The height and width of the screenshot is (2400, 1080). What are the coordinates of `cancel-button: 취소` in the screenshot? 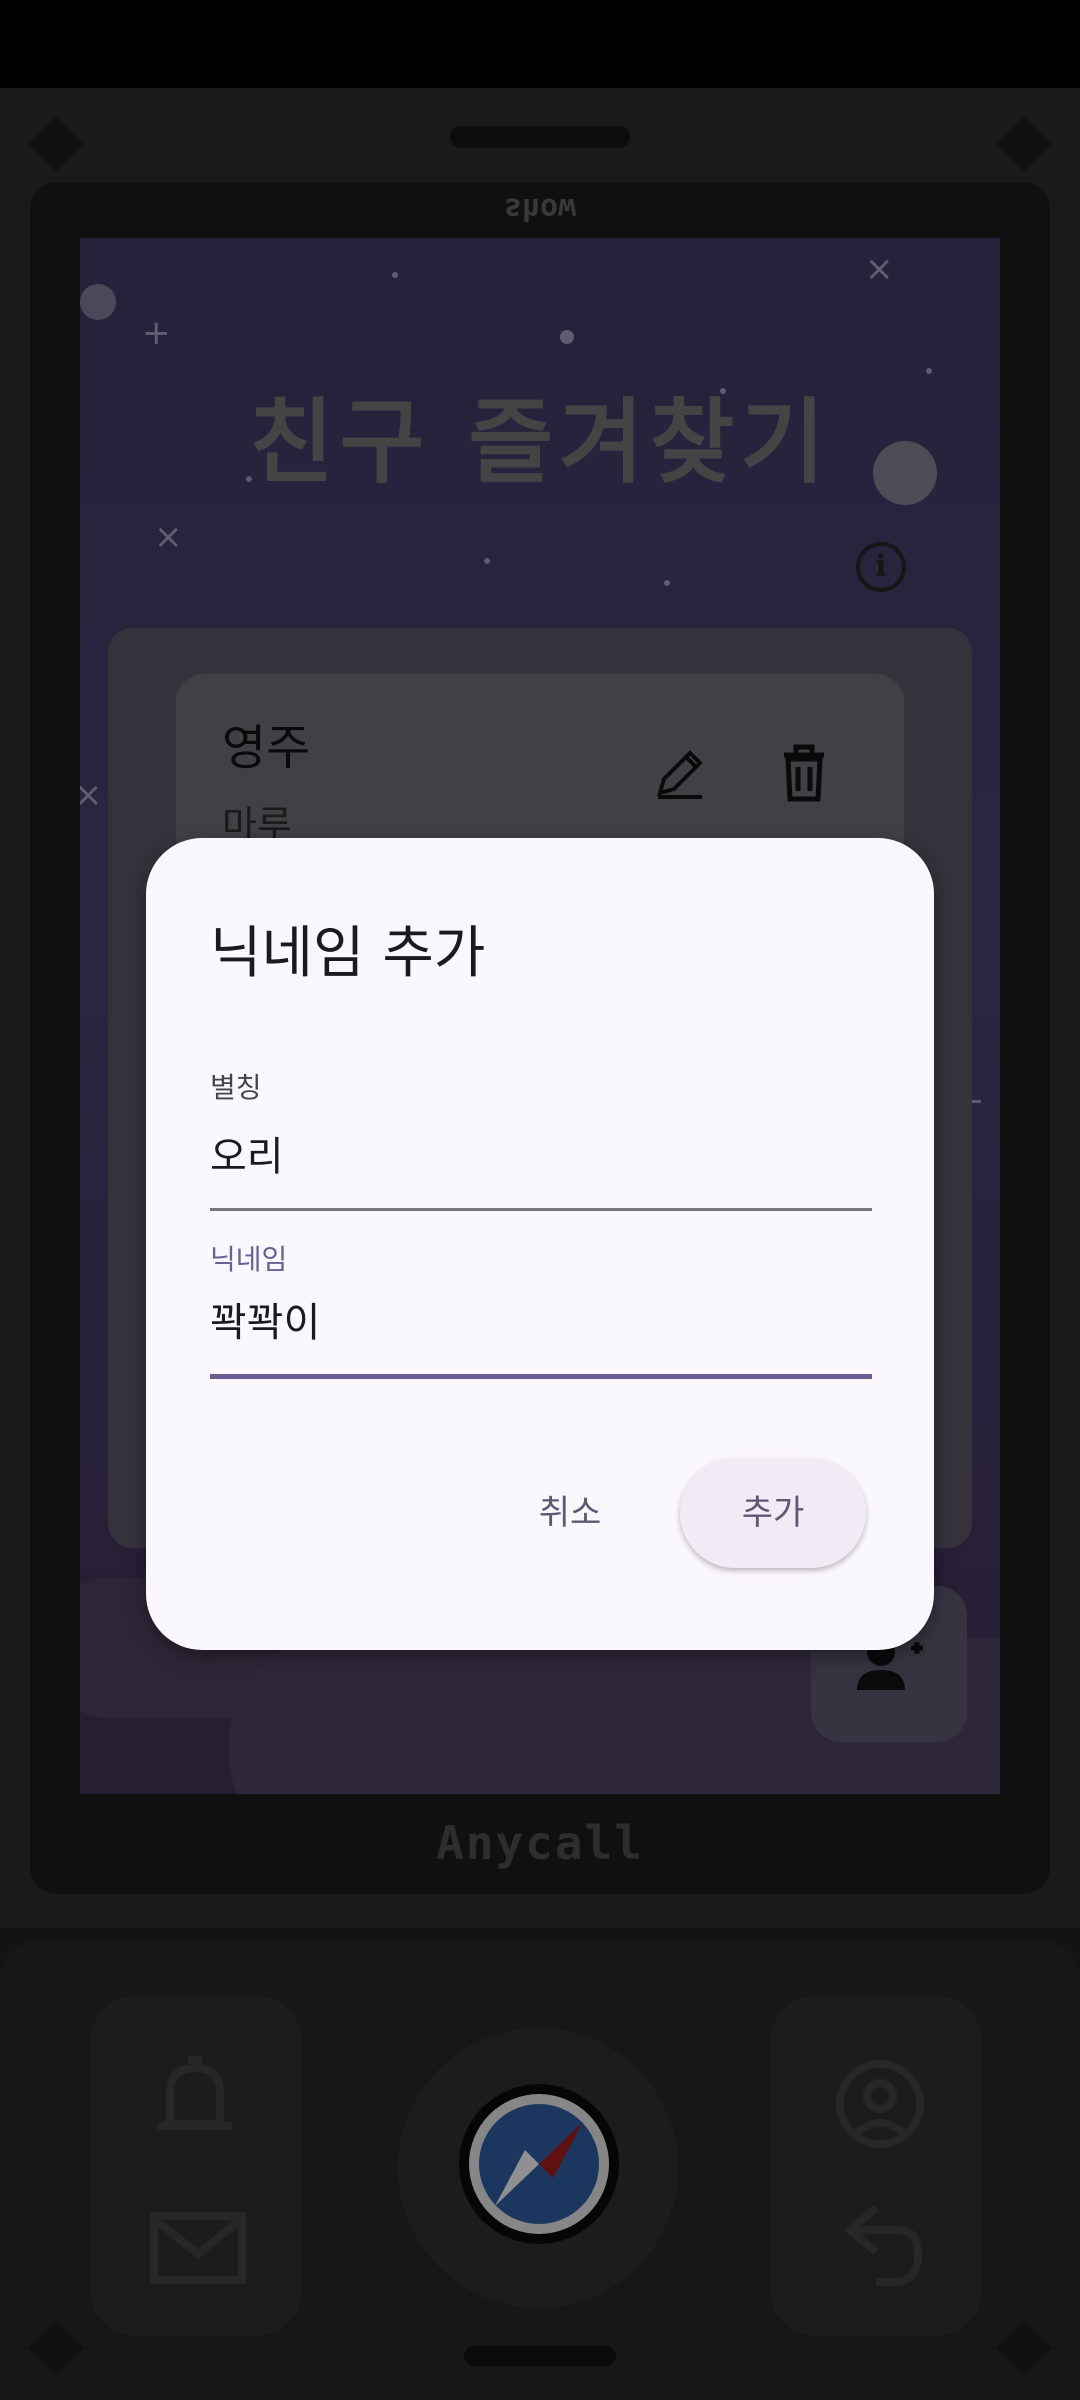 It's located at (570, 1513).